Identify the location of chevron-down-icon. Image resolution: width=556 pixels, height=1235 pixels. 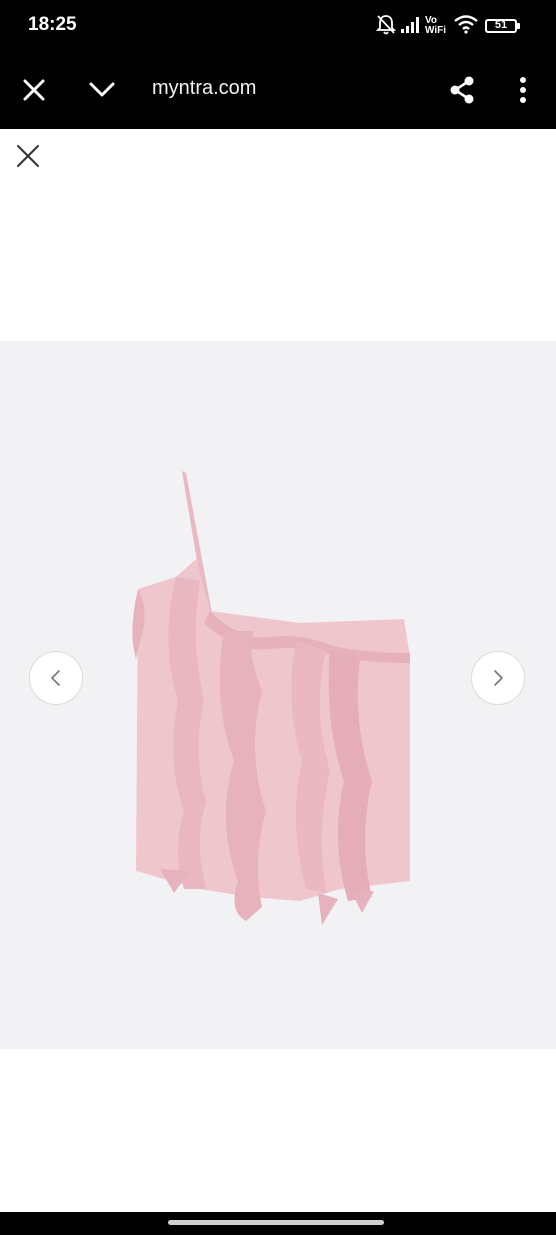
(102, 89).